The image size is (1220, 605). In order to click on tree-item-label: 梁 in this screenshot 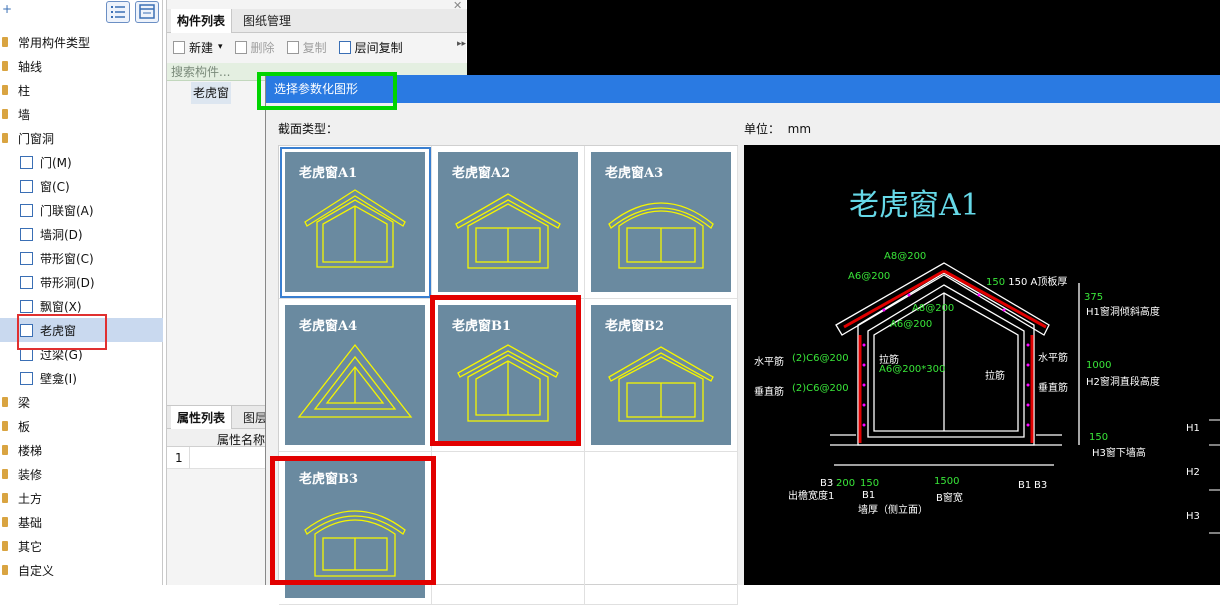, I will do `click(24, 402)`.